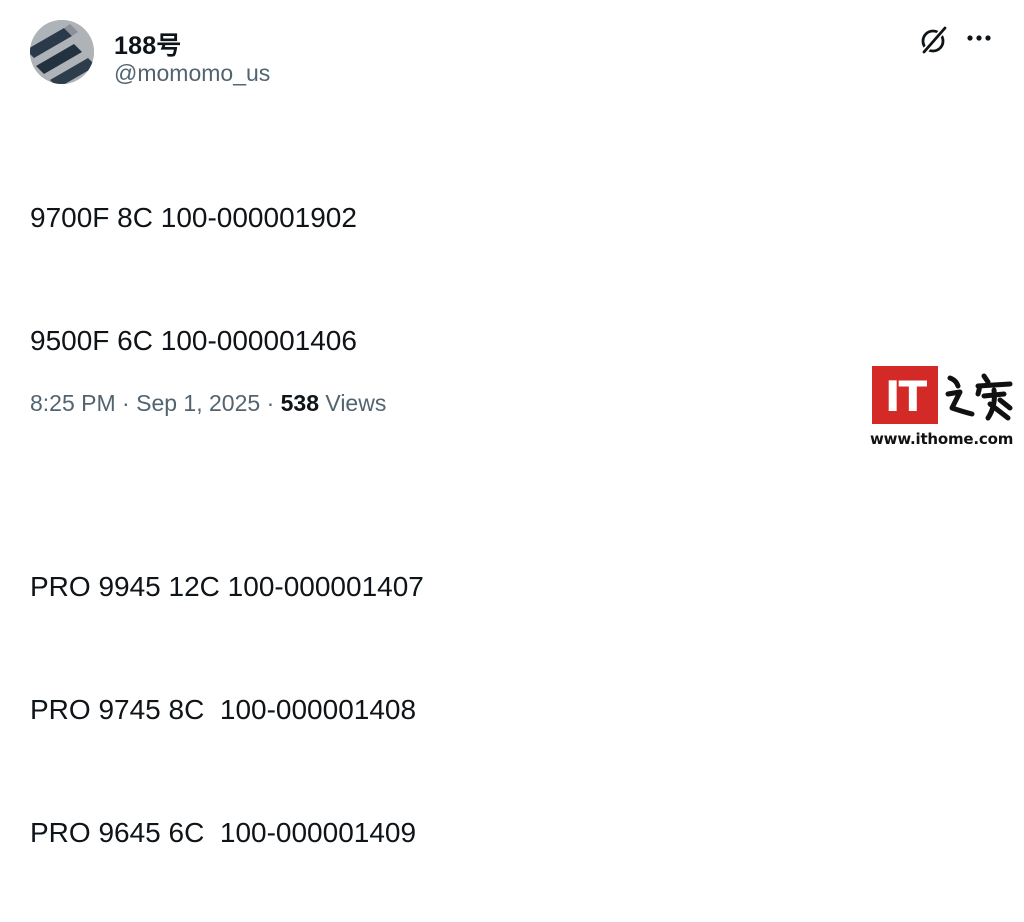  Describe the element at coordinates (148, 44) in the screenshot. I see `author-display-name: 188号` at that location.